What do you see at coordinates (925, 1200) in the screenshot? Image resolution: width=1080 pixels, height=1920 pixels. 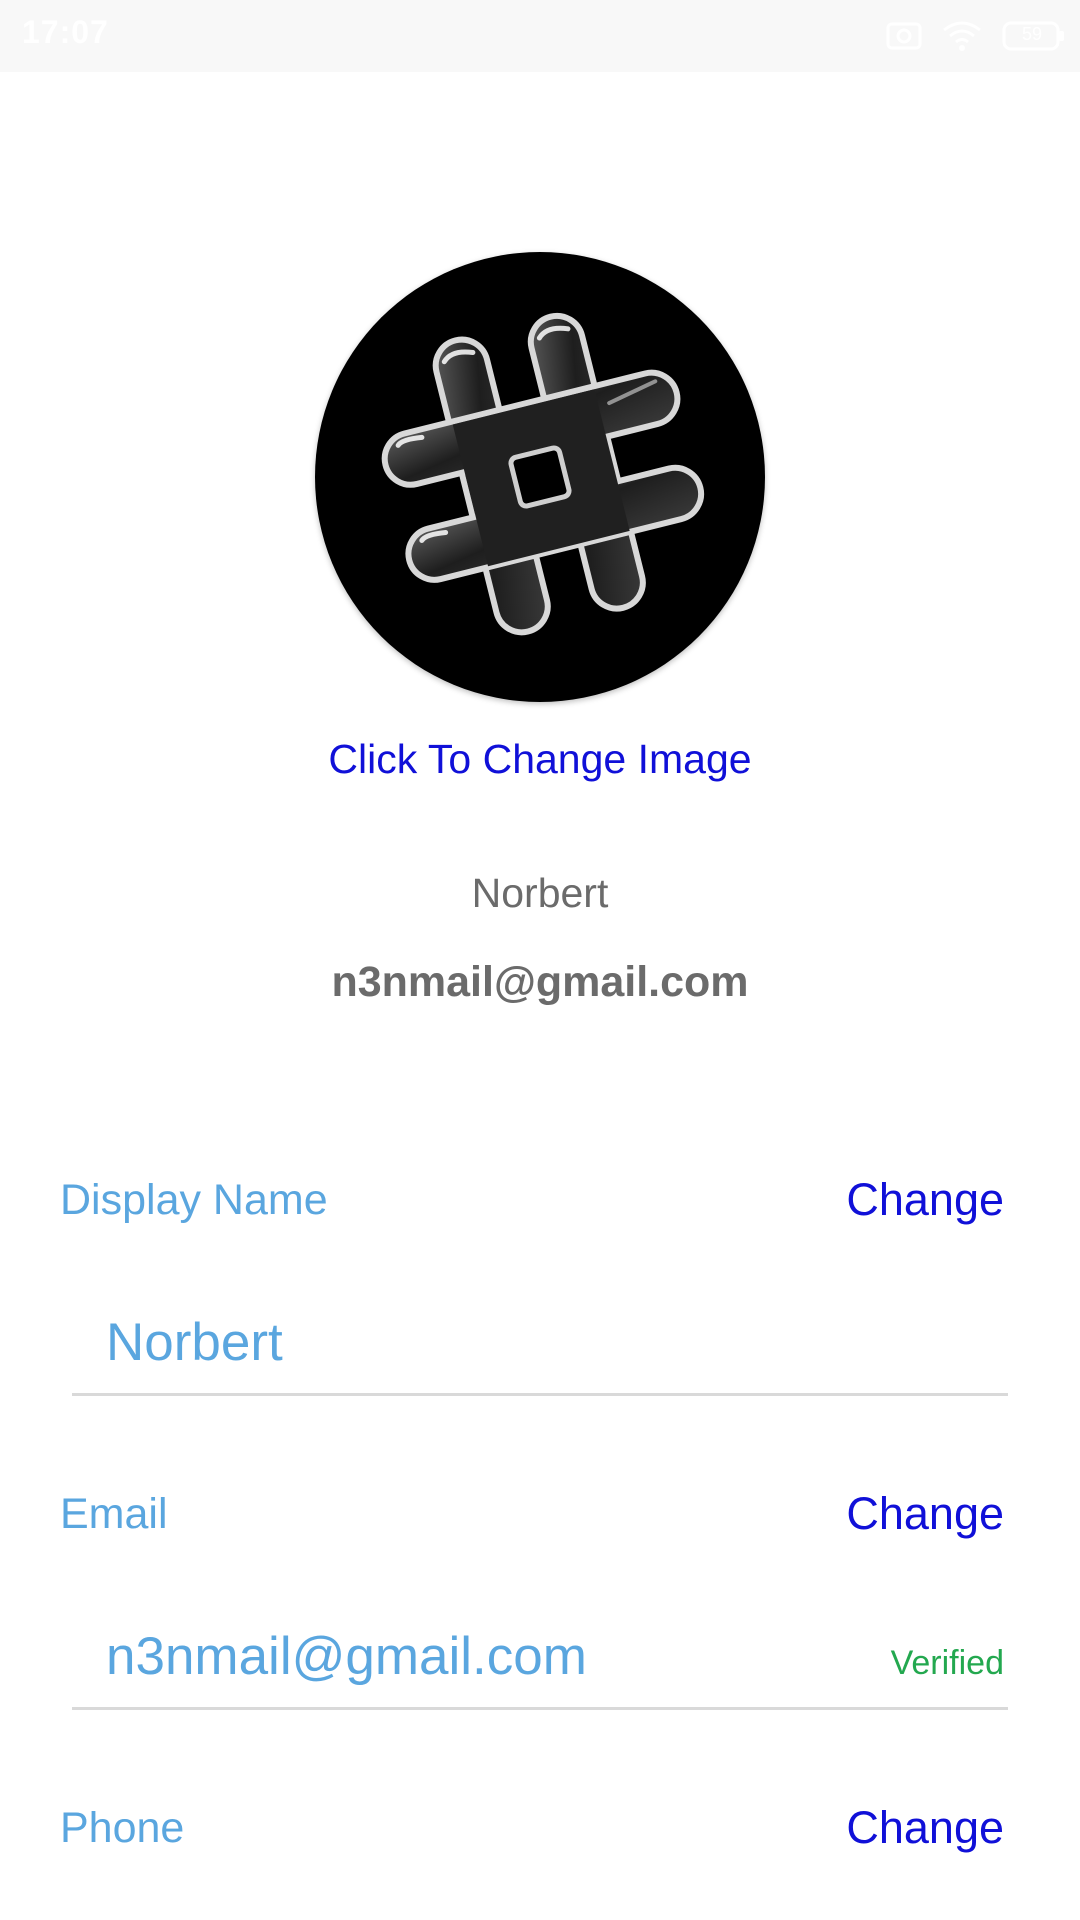 I see `change-display-name-button: Change` at bounding box center [925, 1200].